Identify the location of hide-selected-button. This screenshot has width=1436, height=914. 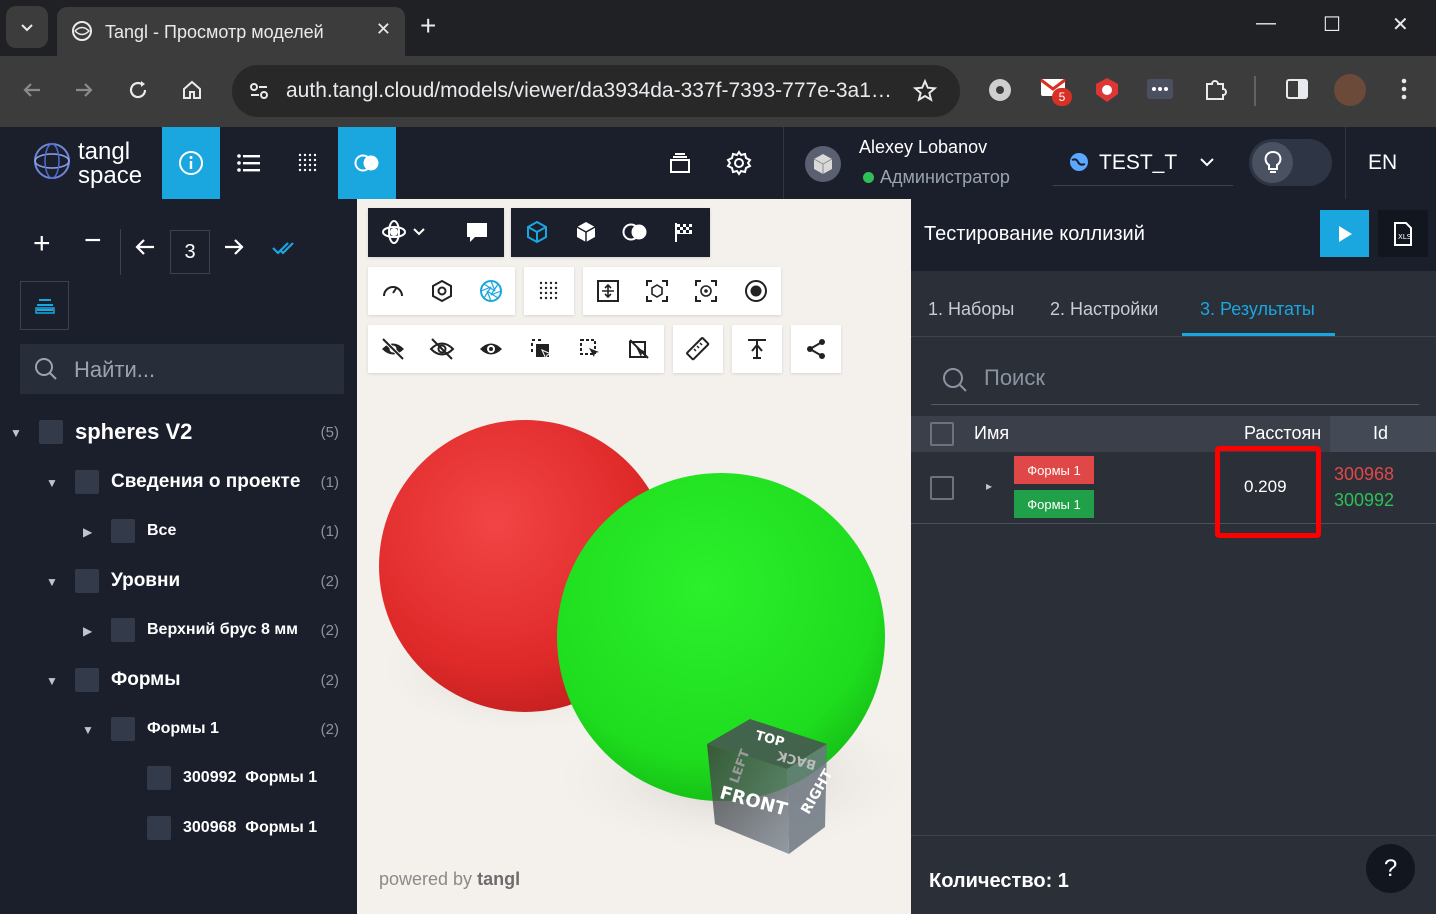
(393, 349).